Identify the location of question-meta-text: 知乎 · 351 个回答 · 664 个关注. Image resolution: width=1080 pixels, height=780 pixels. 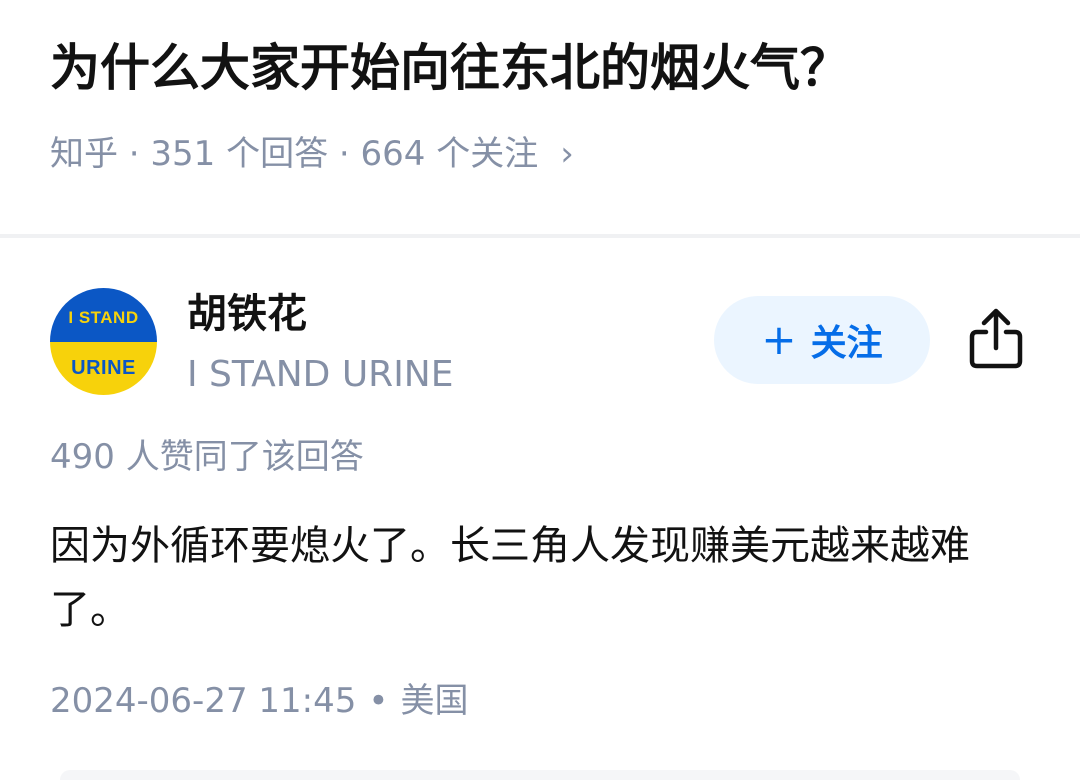
(294, 154).